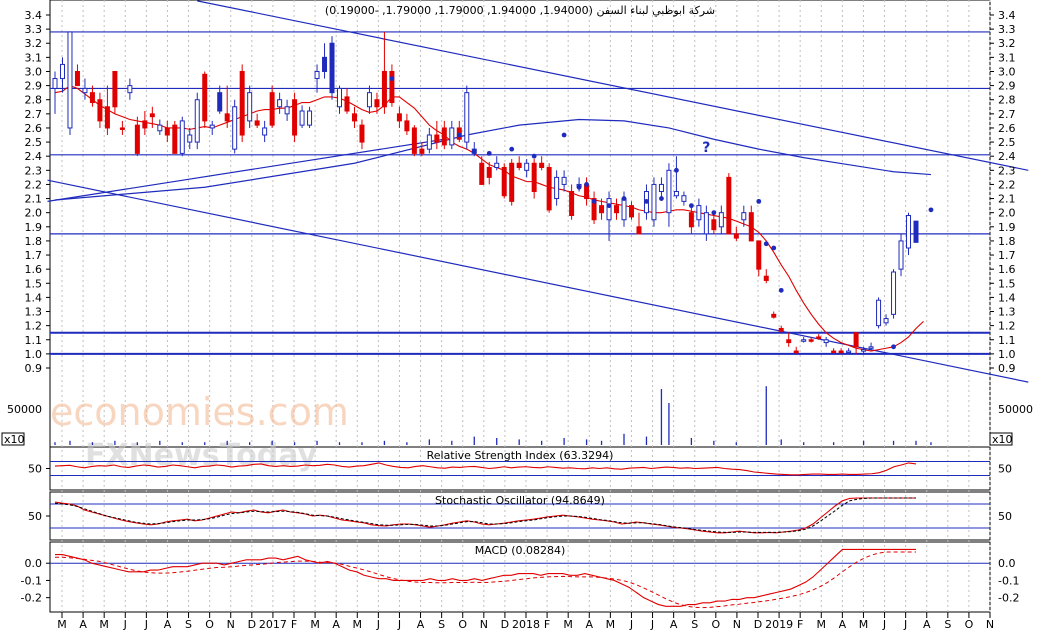 The height and width of the screenshot is (631, 1040). Describe the element at coordinates (199, 412) in the screenshot. I see `watermark-economies: economies.com` at that location.